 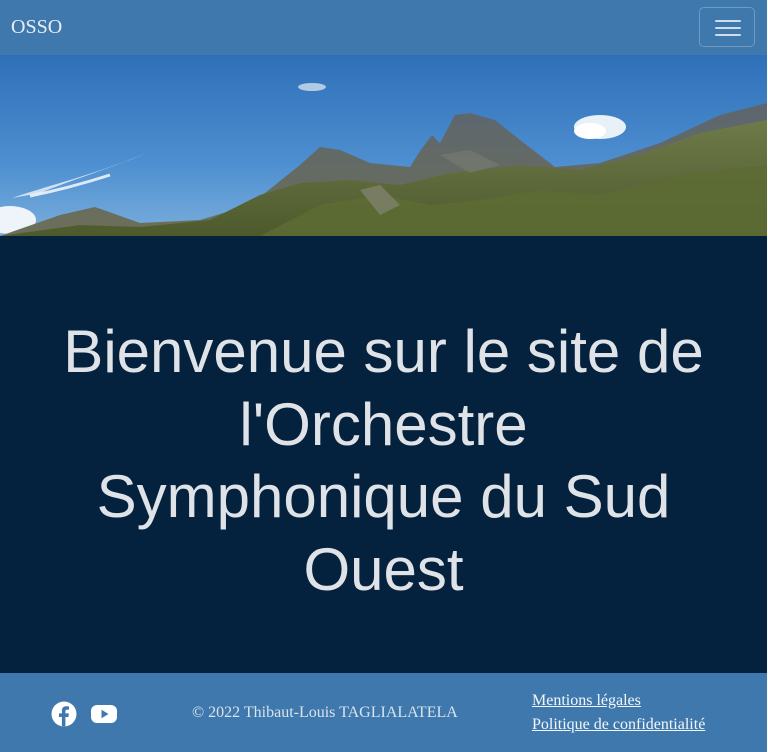 I want to click on top-navbar: OSSO, so click(x=383, y=27).